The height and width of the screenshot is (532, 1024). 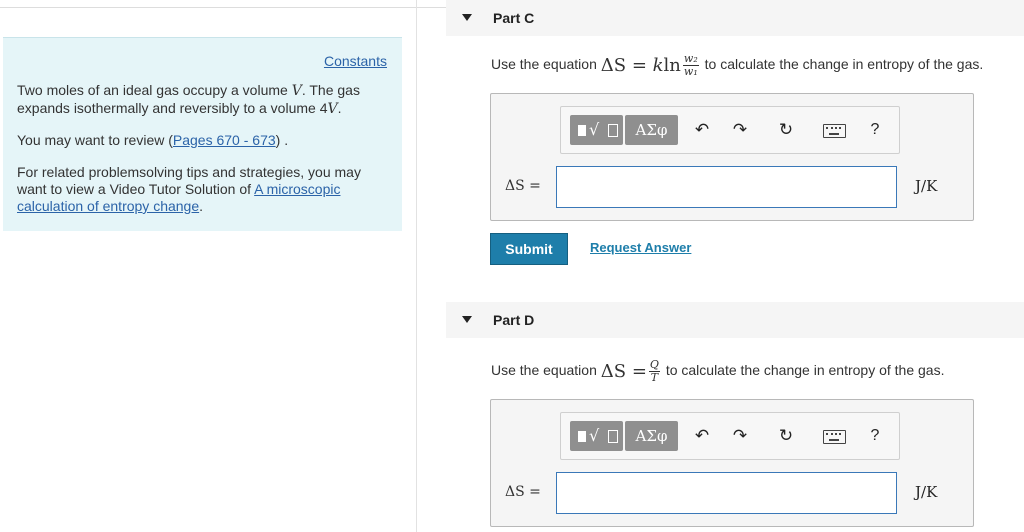 What do you see at coordinates (95, 140) in the screenshot?
I see `review-text-a: You may want to review (` at bounding box center [95, 140].